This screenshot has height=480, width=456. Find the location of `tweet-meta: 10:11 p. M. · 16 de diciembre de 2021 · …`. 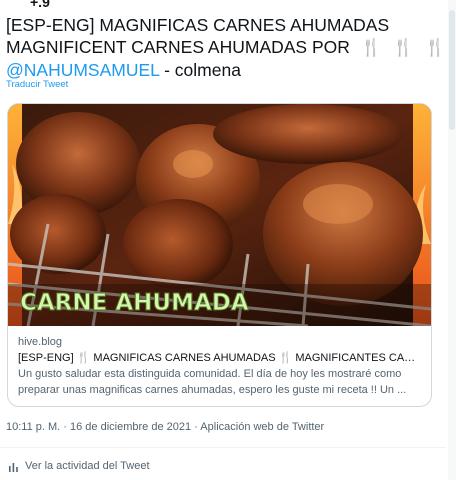

tweet-meta: 10:11 p. M. · 16 de diciembre de 2021 · … is located at coordinates (165, 427).